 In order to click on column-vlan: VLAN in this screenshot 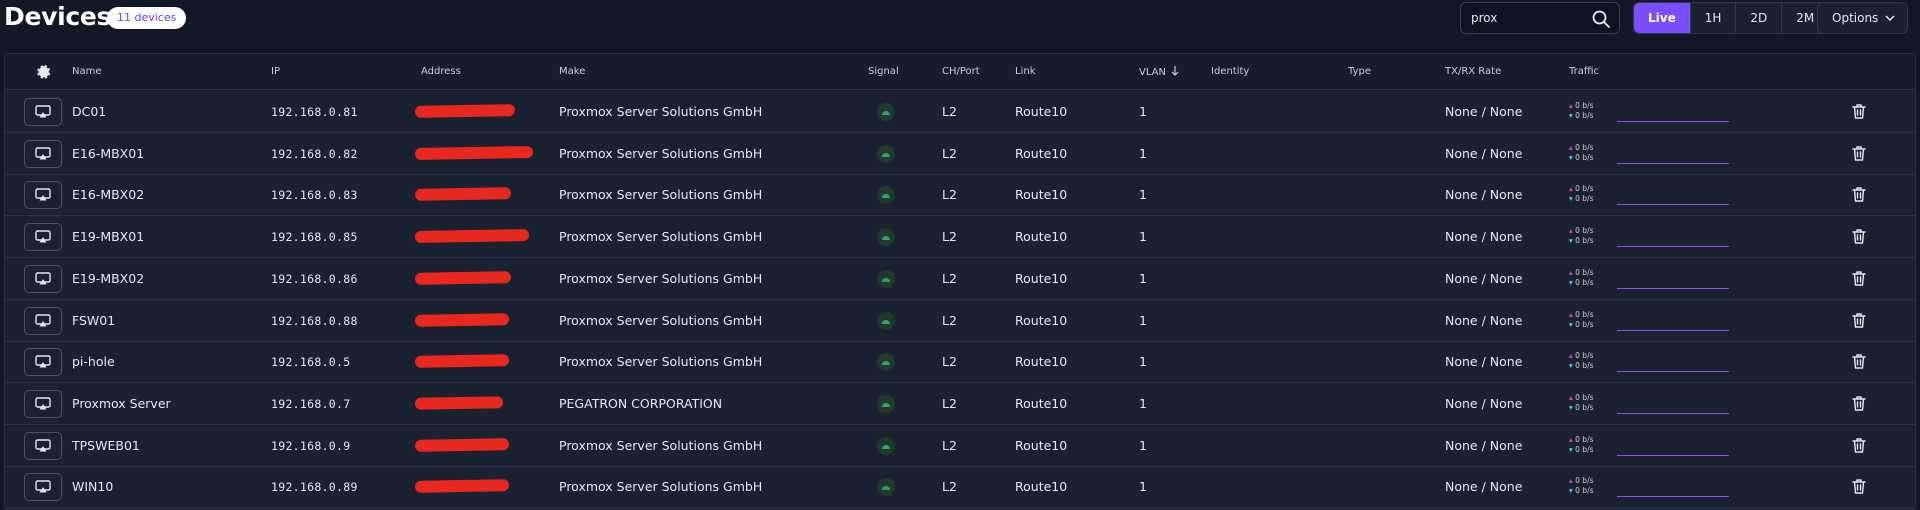, I will do `click(1159, 72)`.